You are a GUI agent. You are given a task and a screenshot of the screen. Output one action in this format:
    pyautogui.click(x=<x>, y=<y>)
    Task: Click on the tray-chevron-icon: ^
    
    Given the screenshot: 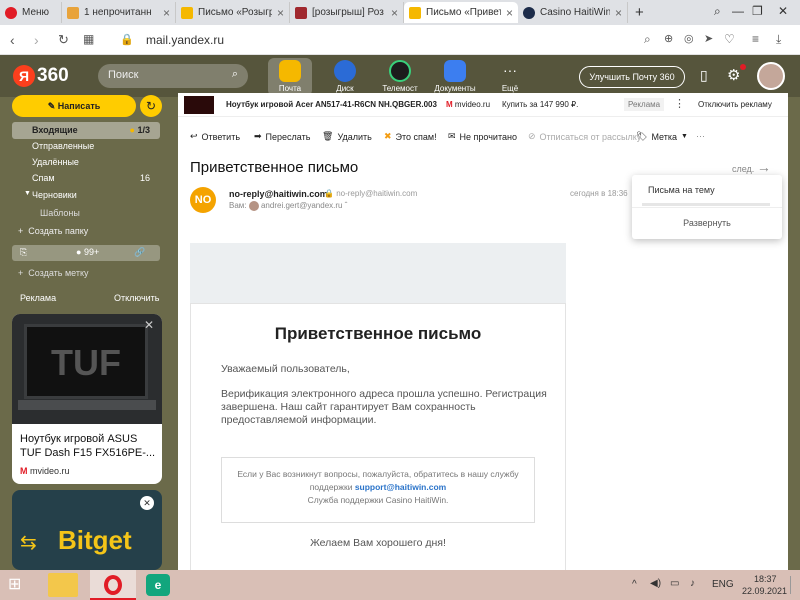 What is the action you would take?
    pyautogui.click(x=634, y=584)
    